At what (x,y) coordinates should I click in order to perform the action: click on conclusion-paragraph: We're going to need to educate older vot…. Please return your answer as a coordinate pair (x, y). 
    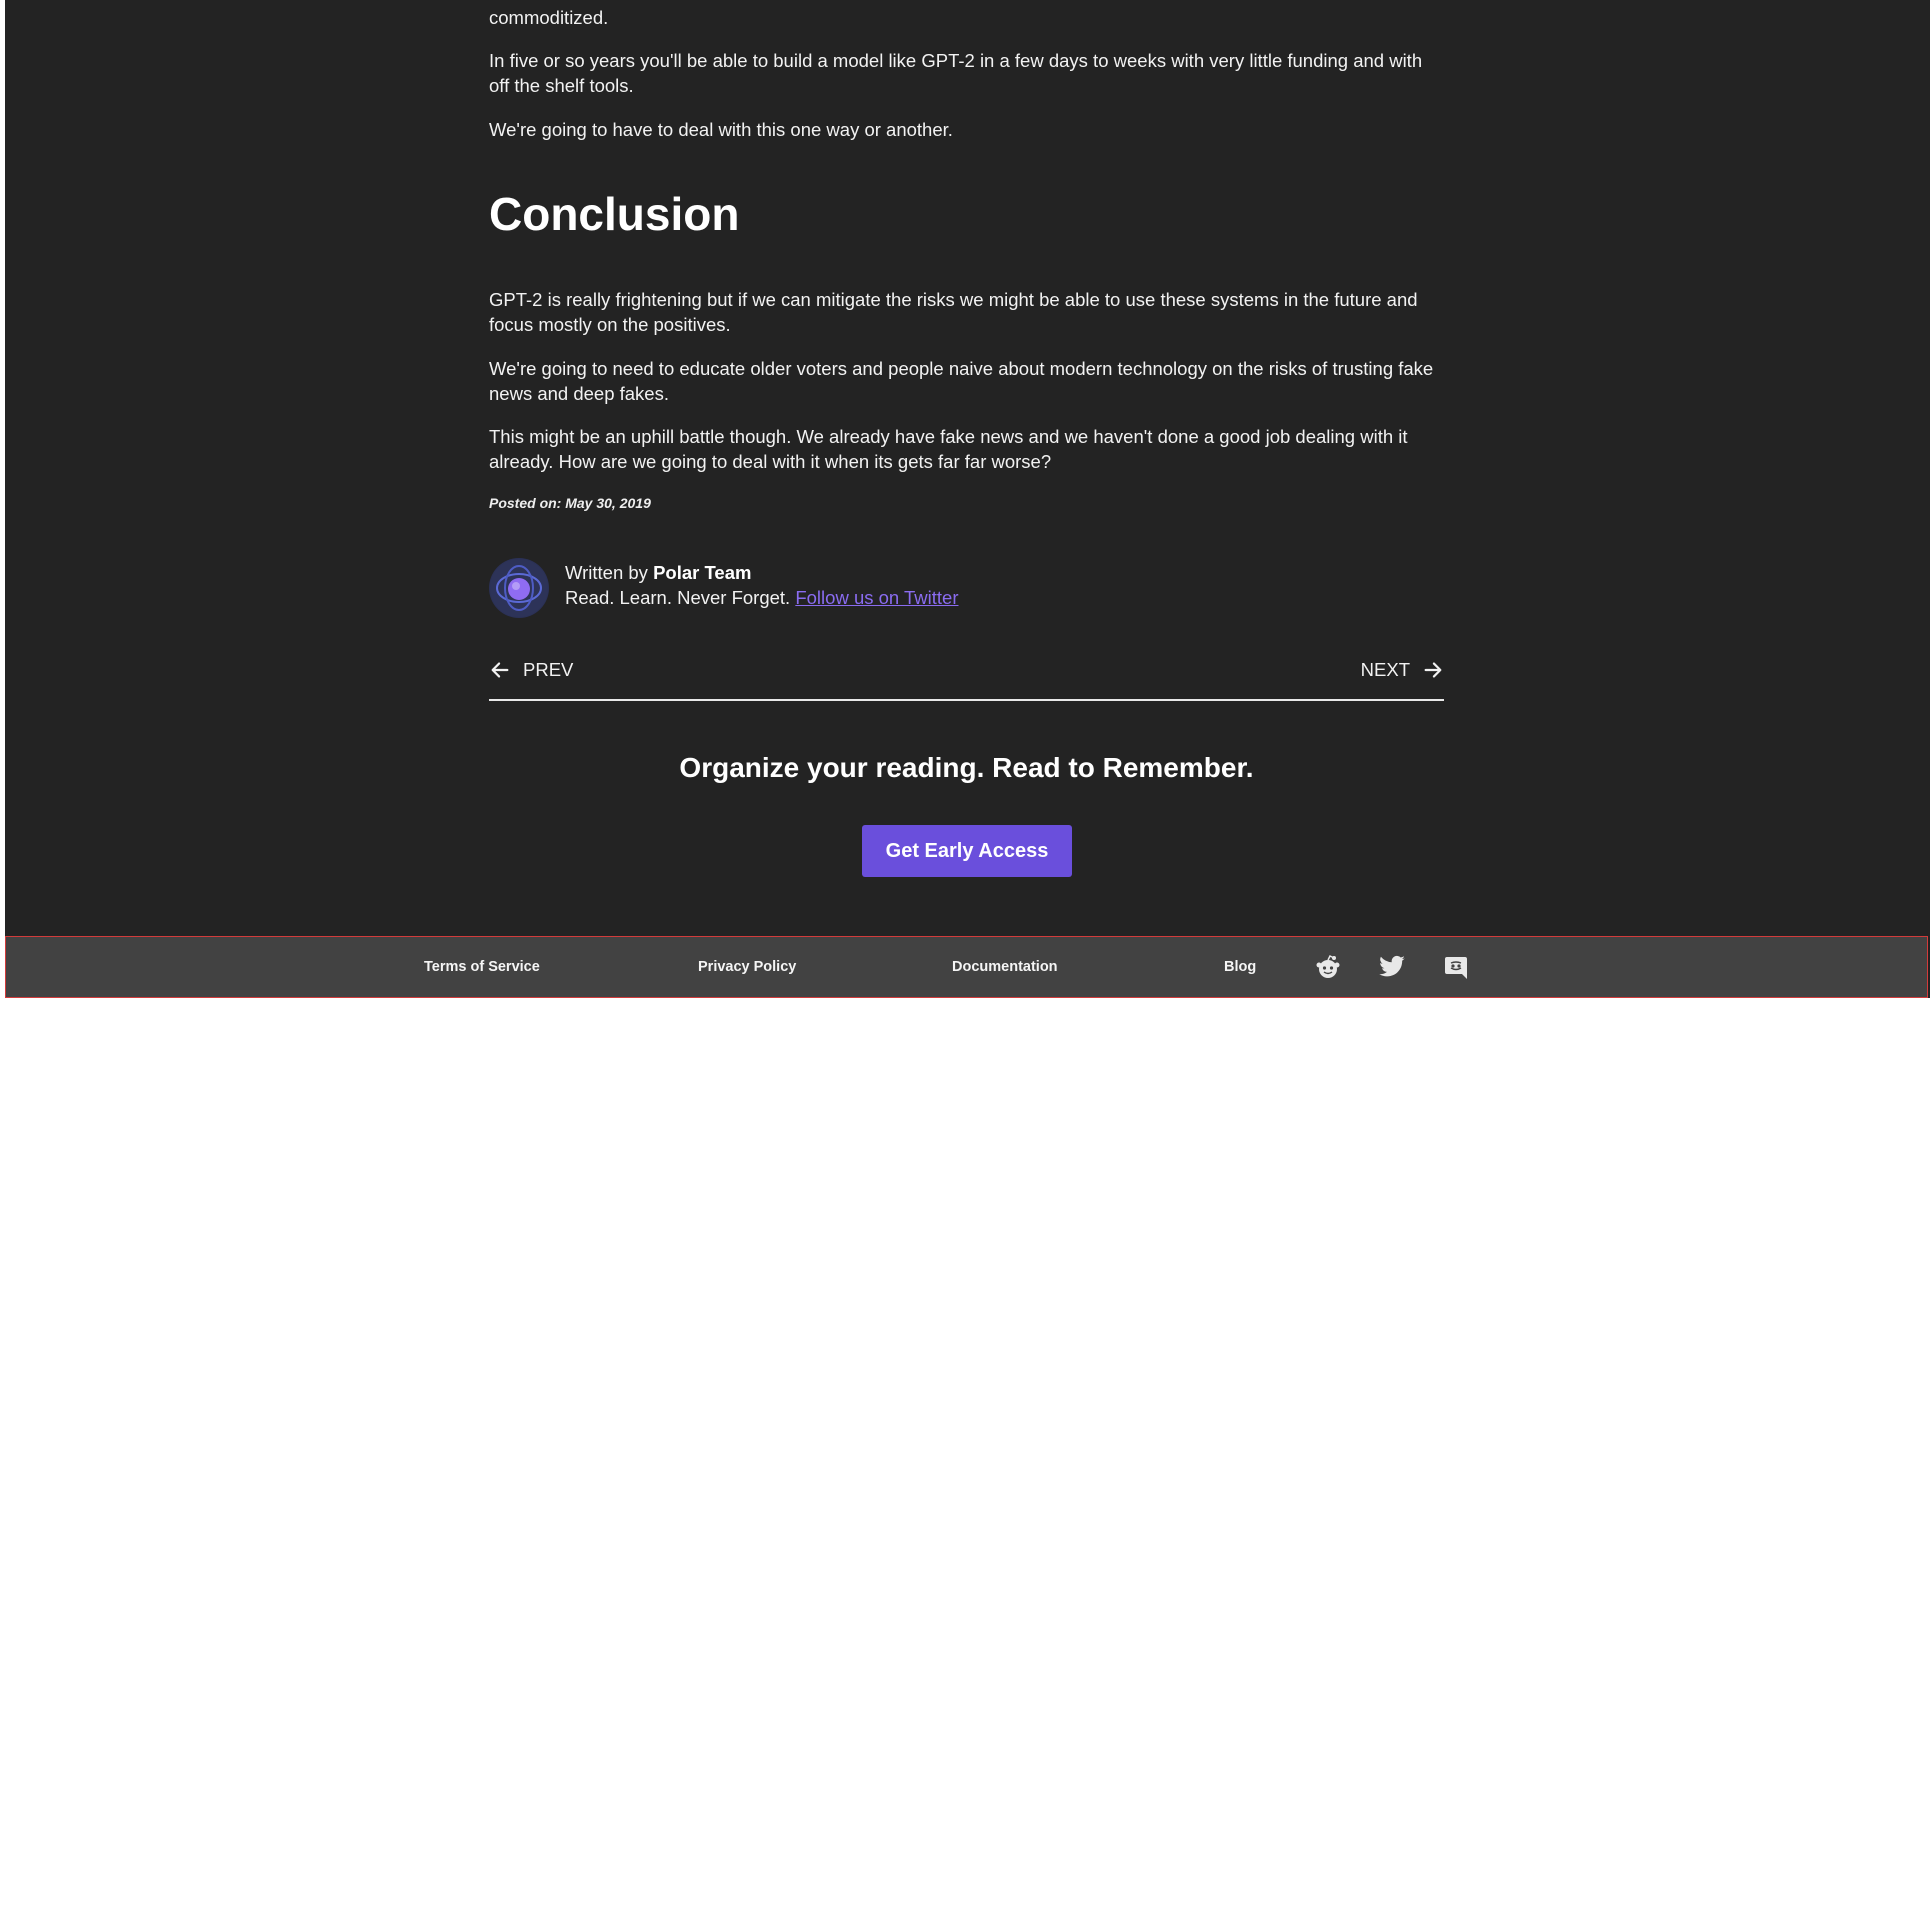
    Looking at the image, I should click on (961, 381).